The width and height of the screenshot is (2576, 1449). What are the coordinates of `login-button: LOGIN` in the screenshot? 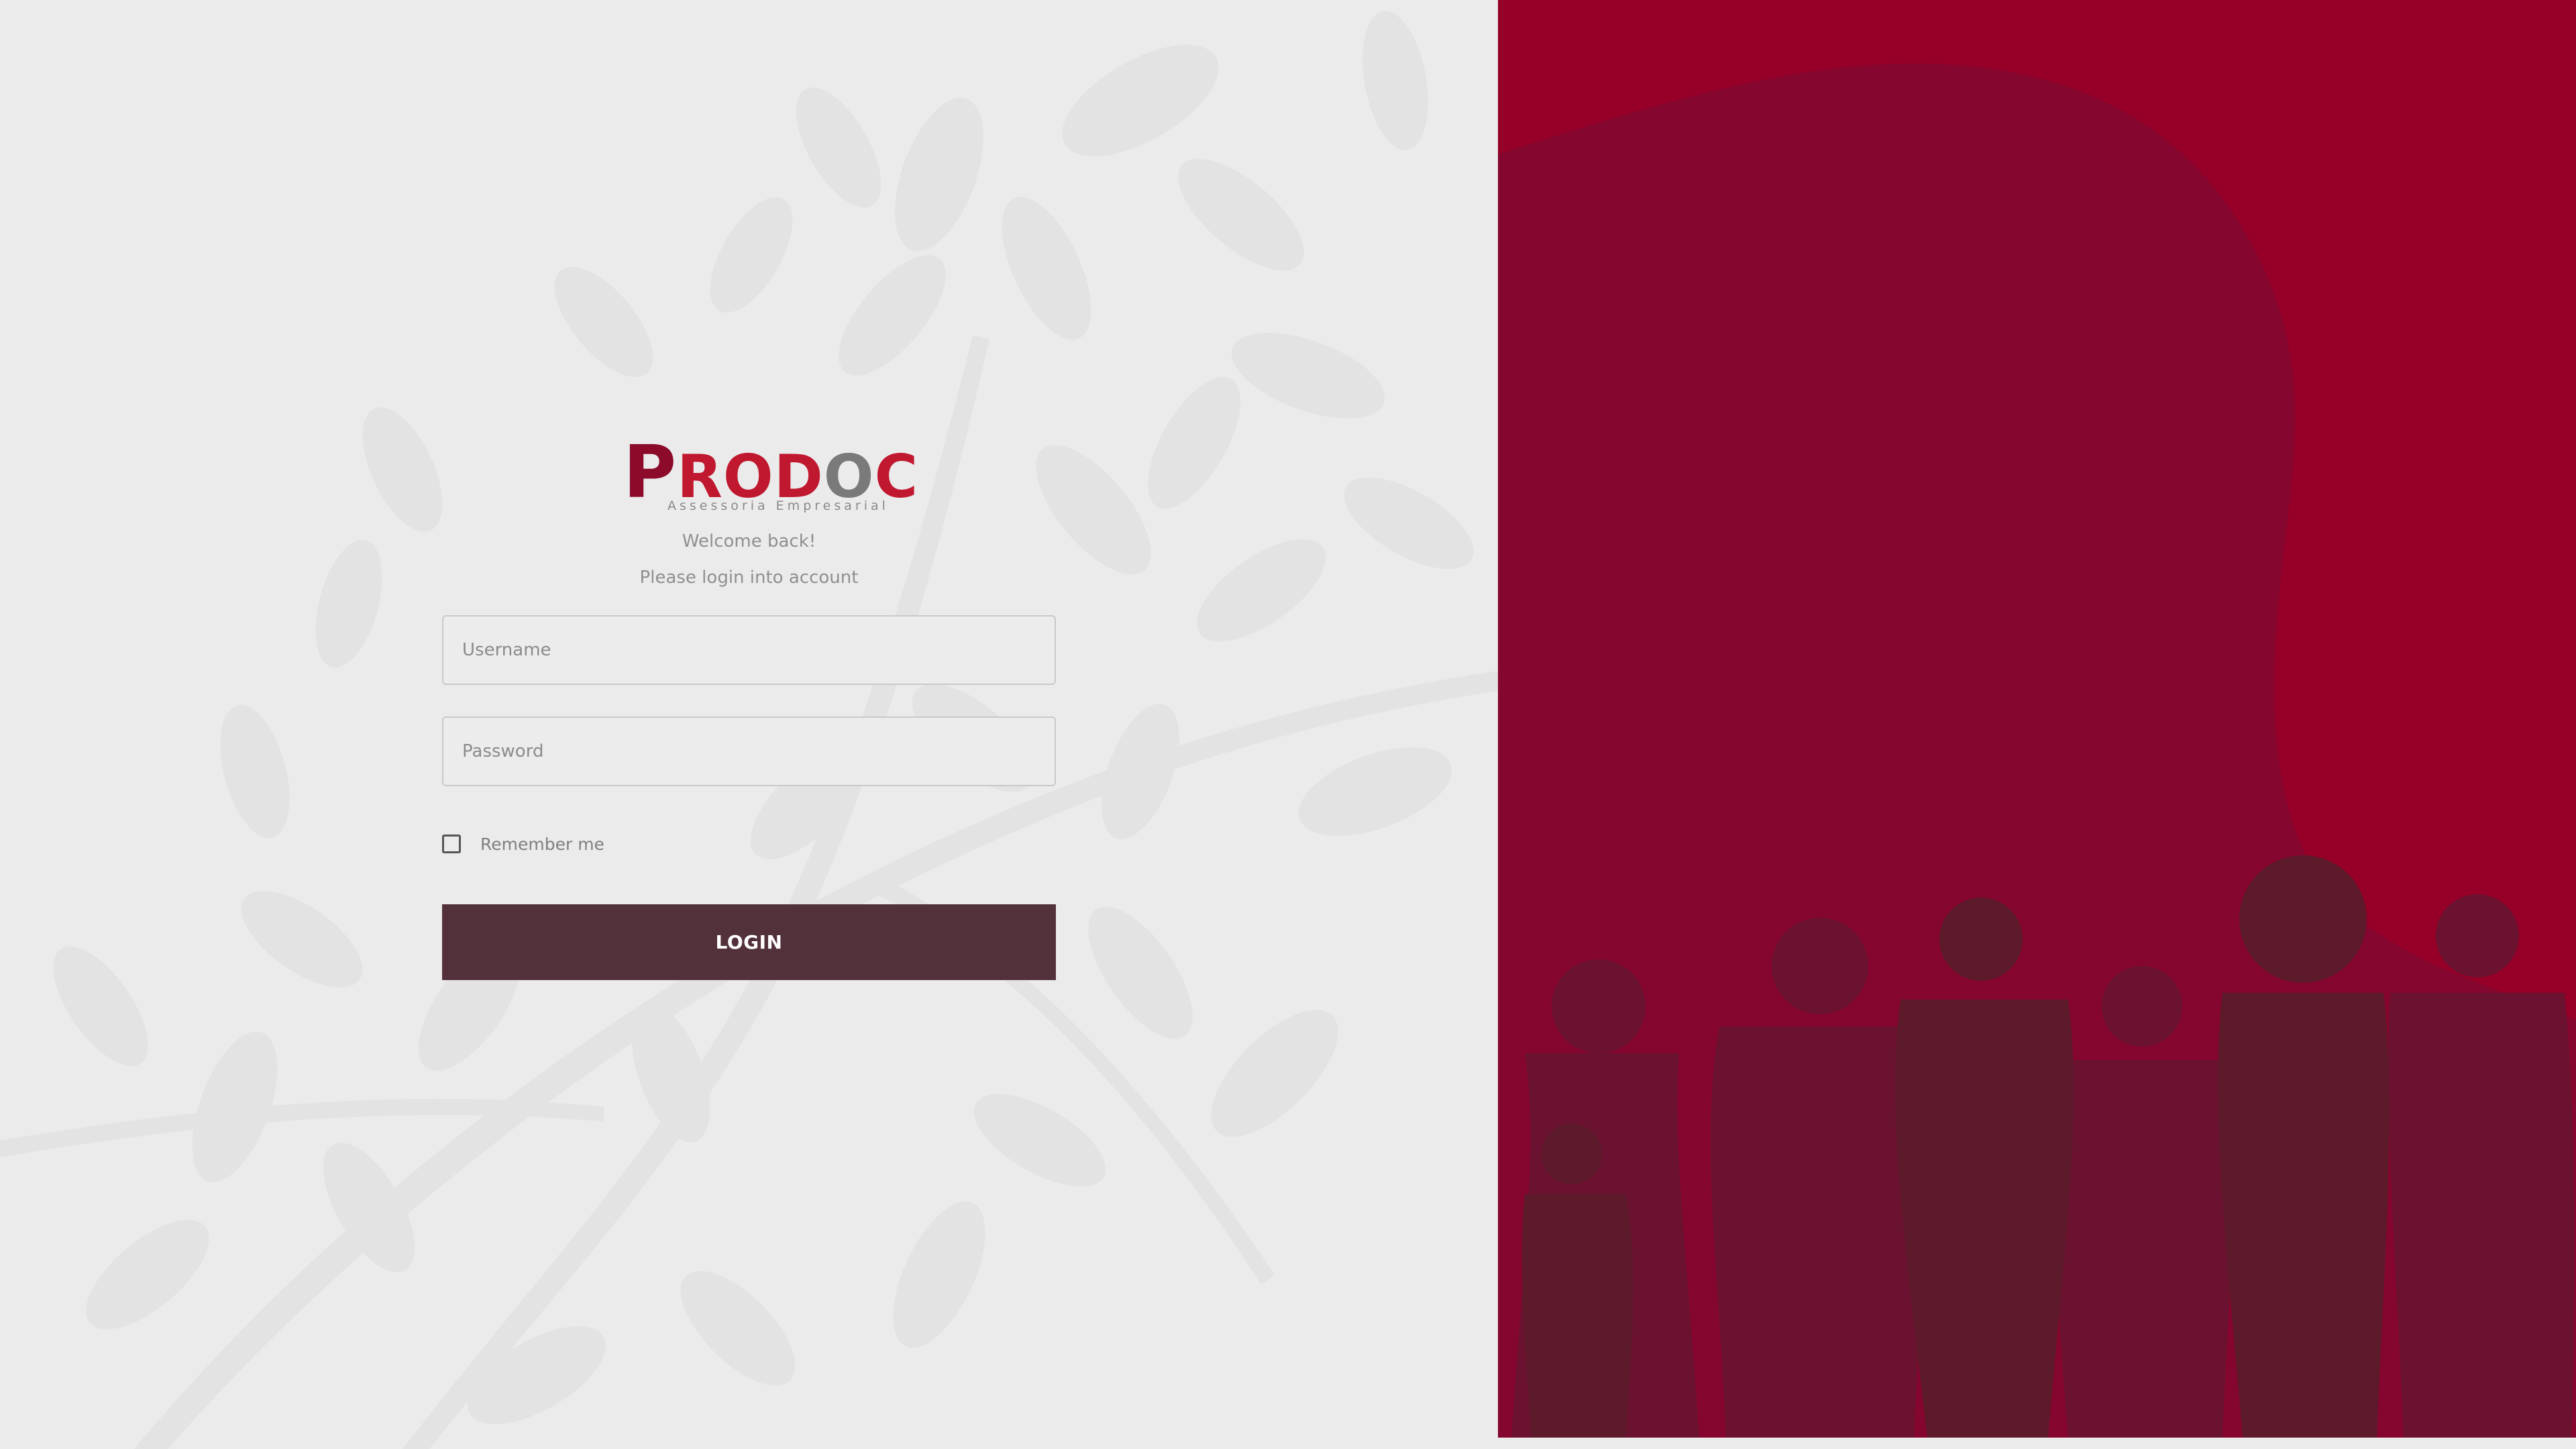 It's located at (749, 942).